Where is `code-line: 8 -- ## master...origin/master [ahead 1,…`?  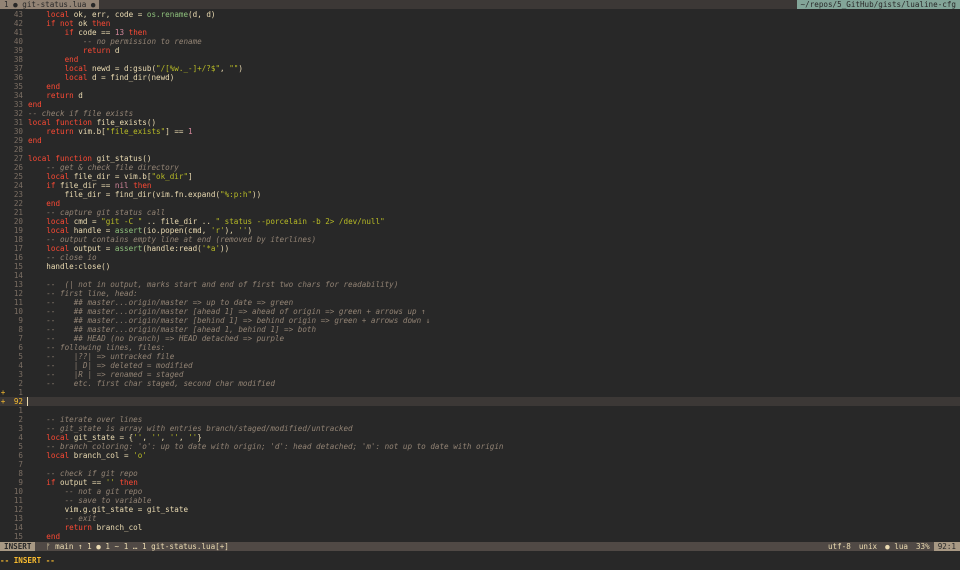
code-line: 8 -- ## master...origin/master [ahead 1,… is located at coordinates (480, 329).